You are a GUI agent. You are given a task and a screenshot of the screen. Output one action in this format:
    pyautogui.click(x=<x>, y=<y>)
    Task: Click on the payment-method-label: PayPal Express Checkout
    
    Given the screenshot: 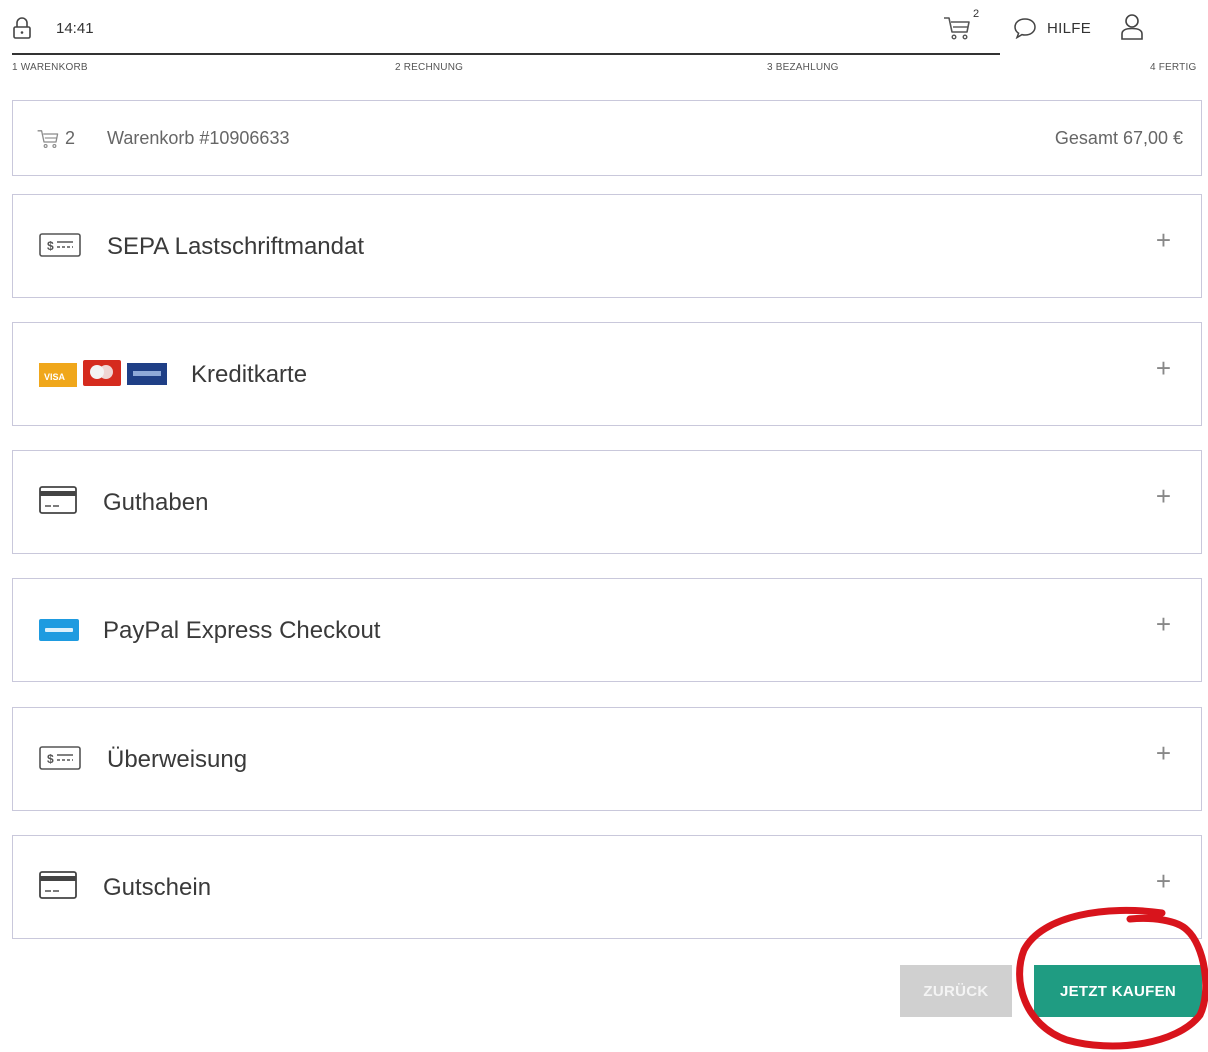 What is the action you would take?
    pyautogui.click(x=242, y=630)
    